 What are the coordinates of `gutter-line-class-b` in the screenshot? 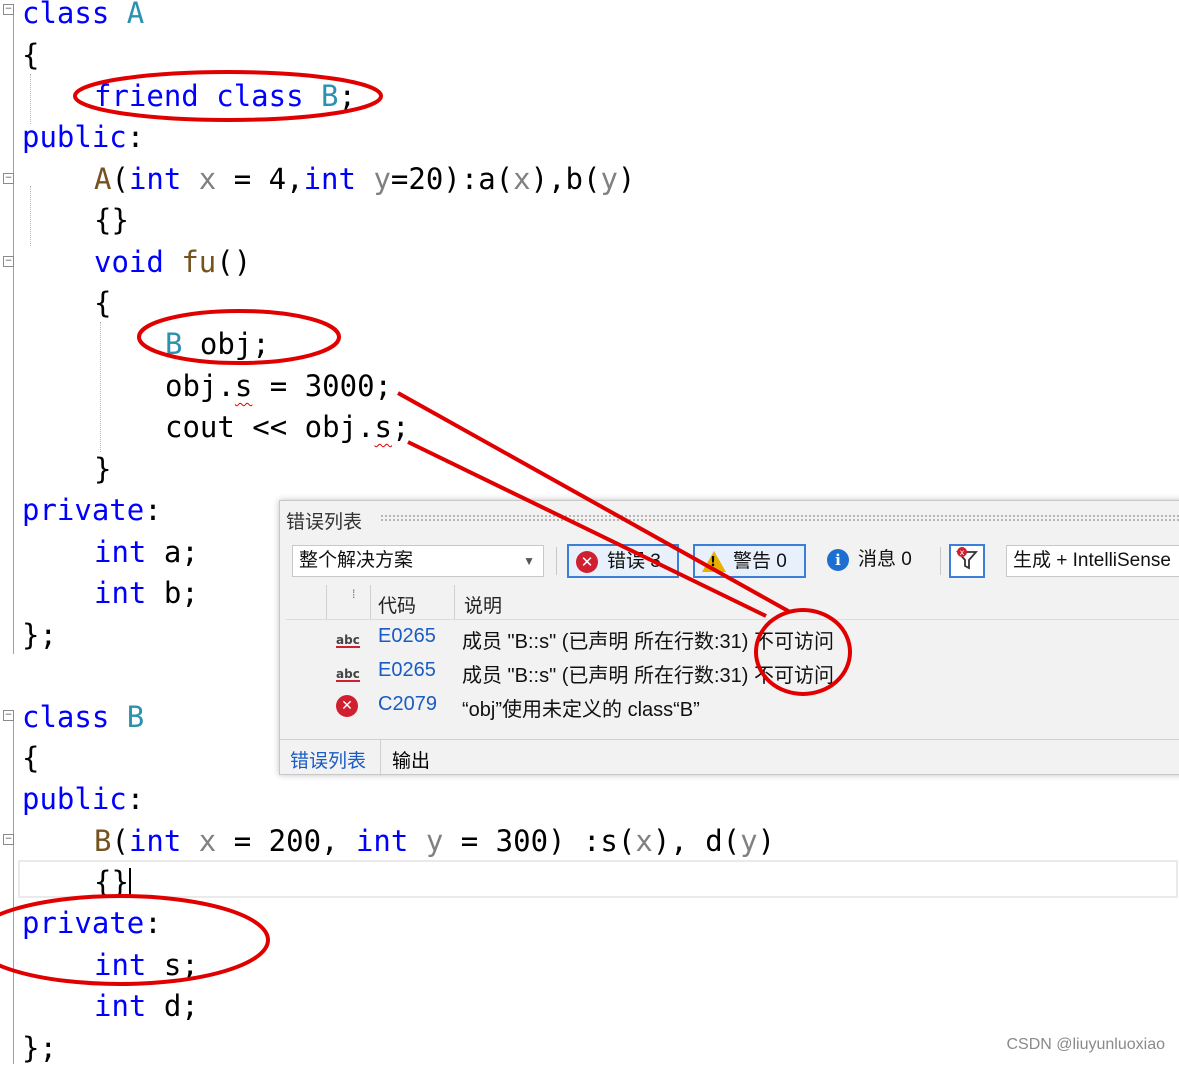 It's located at (13, 892).